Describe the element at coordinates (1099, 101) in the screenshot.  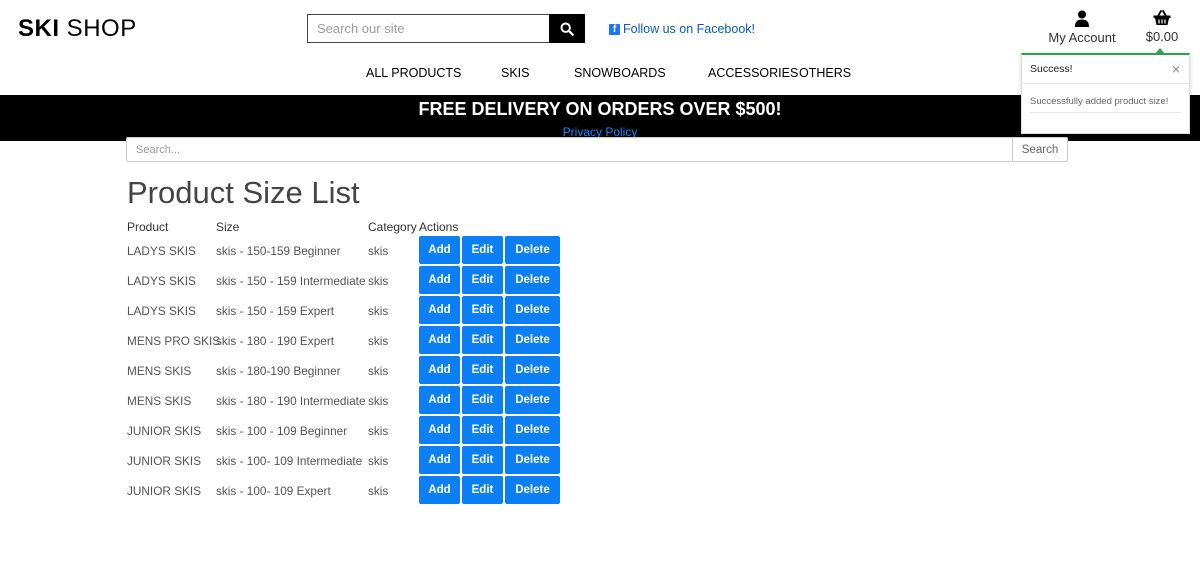
I see `toast-message: Successfully added product size!` at that location.